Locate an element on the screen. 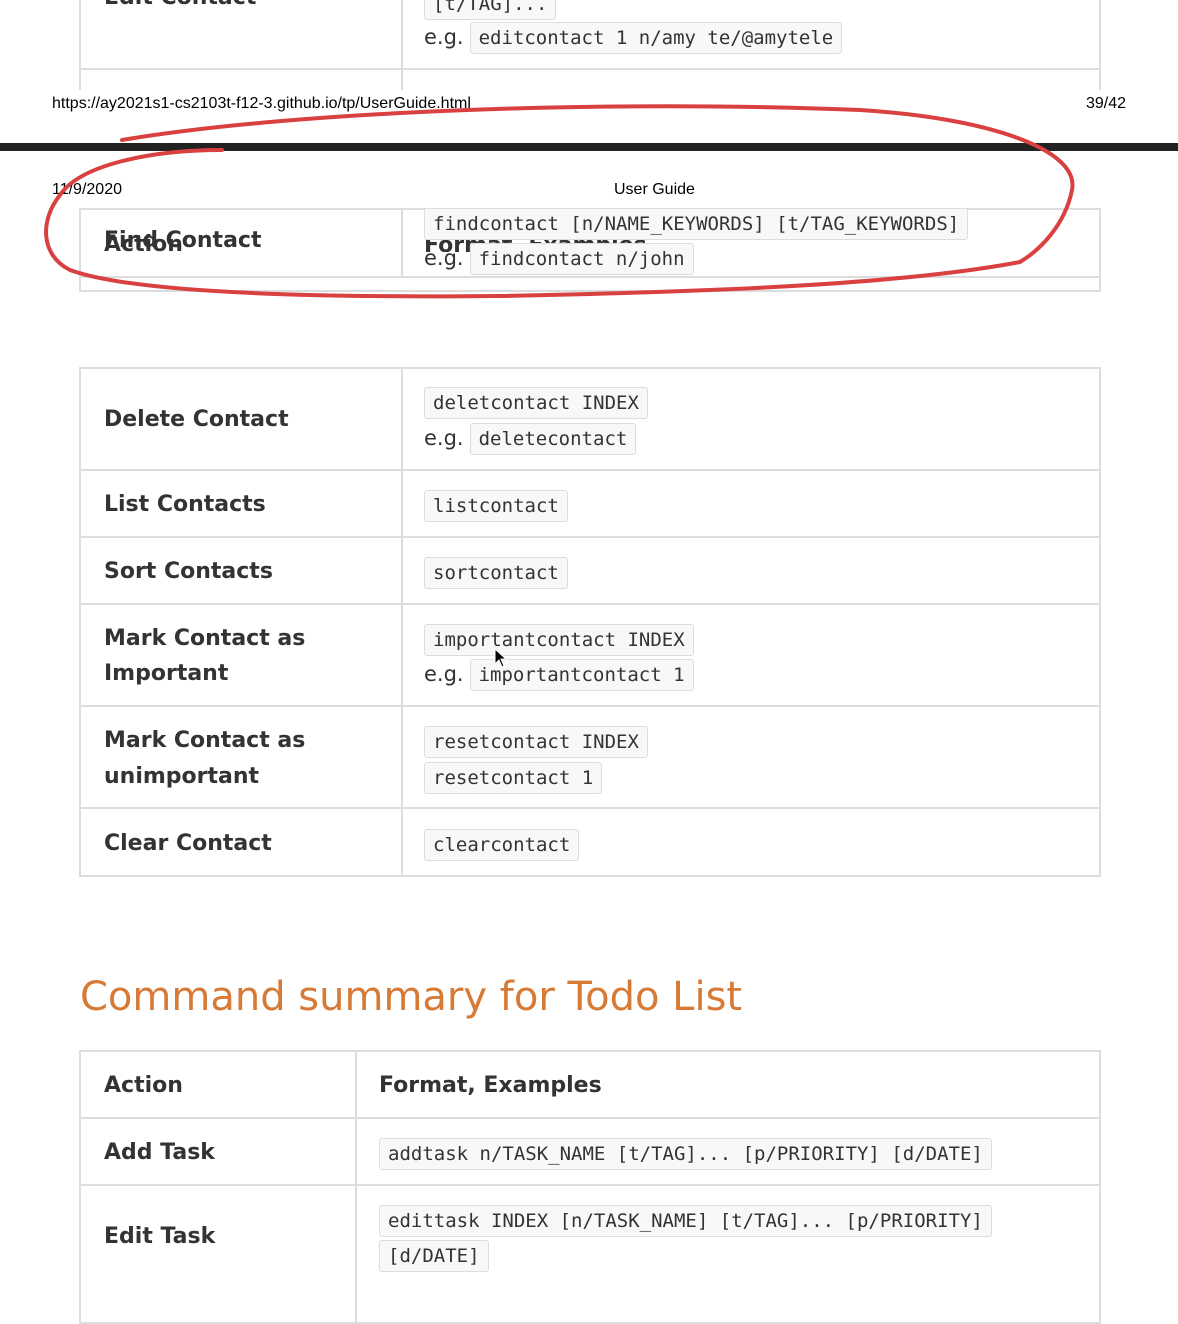  mark-important-format-line: importantcontact INDEX is located at coordinates (559, 640).